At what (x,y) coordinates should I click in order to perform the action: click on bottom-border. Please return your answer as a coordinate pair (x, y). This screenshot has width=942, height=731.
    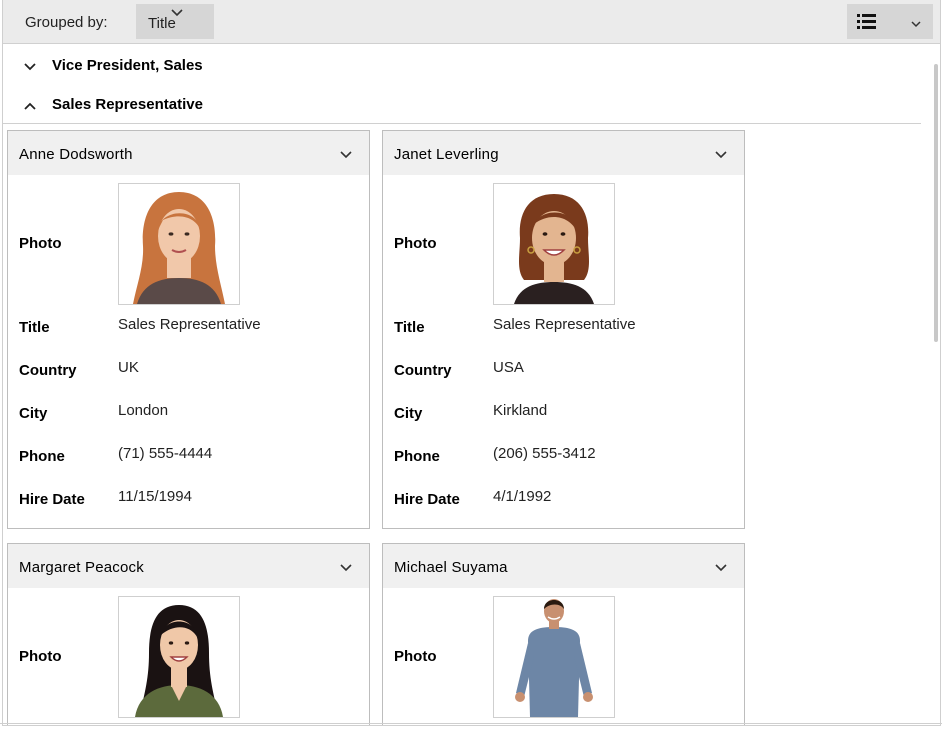
    Looking at the image, I should click on (471, 723).